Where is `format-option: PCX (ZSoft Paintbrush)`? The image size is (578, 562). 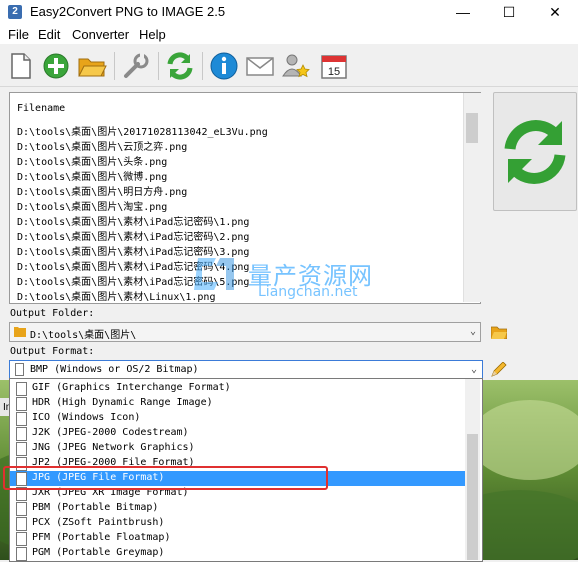 format-option: PCX (ZSoft Paintbrush) is located at coordinates (238, 523).